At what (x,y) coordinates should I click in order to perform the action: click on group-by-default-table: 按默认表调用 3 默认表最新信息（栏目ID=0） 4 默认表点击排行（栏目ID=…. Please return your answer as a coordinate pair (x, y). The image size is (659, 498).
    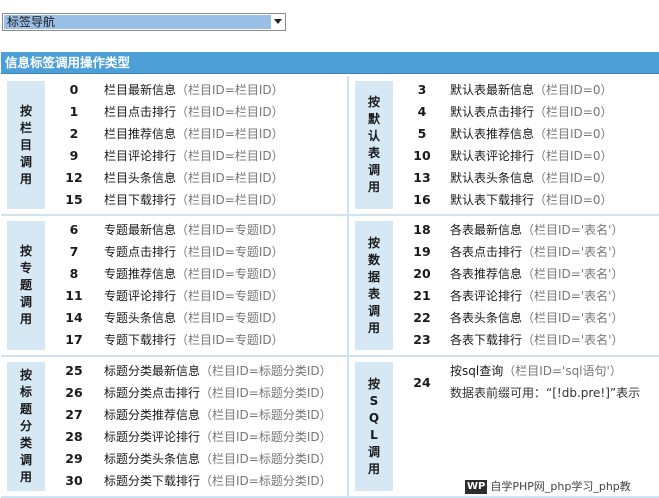
    Looking at the image, I should click on (504, 145).